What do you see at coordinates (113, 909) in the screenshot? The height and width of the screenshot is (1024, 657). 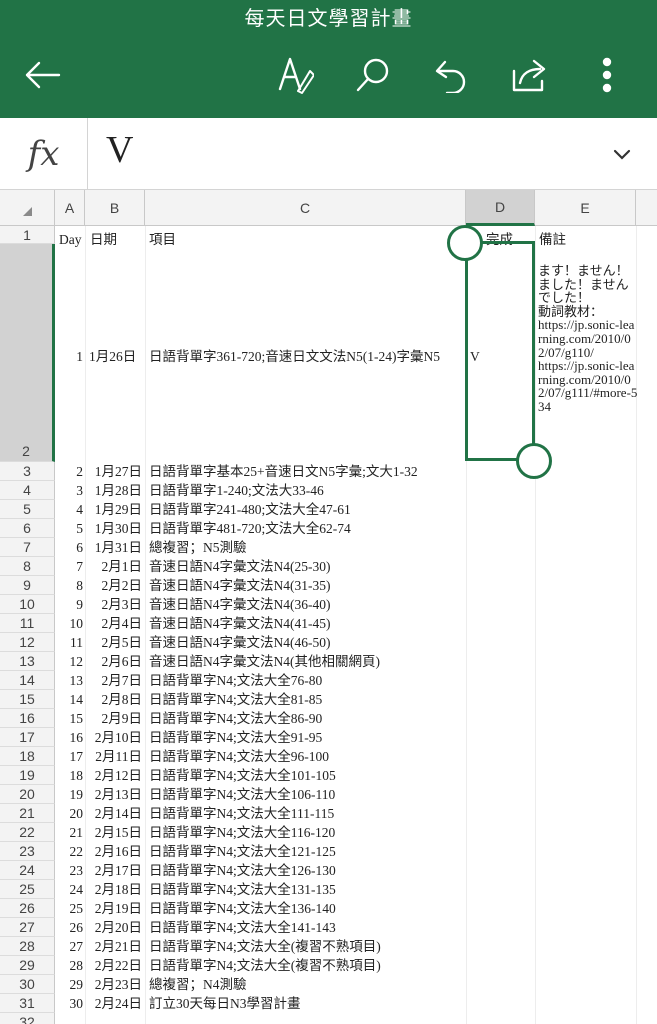 I see `cell-date: 2月19日` at bounding box center [113, 909].